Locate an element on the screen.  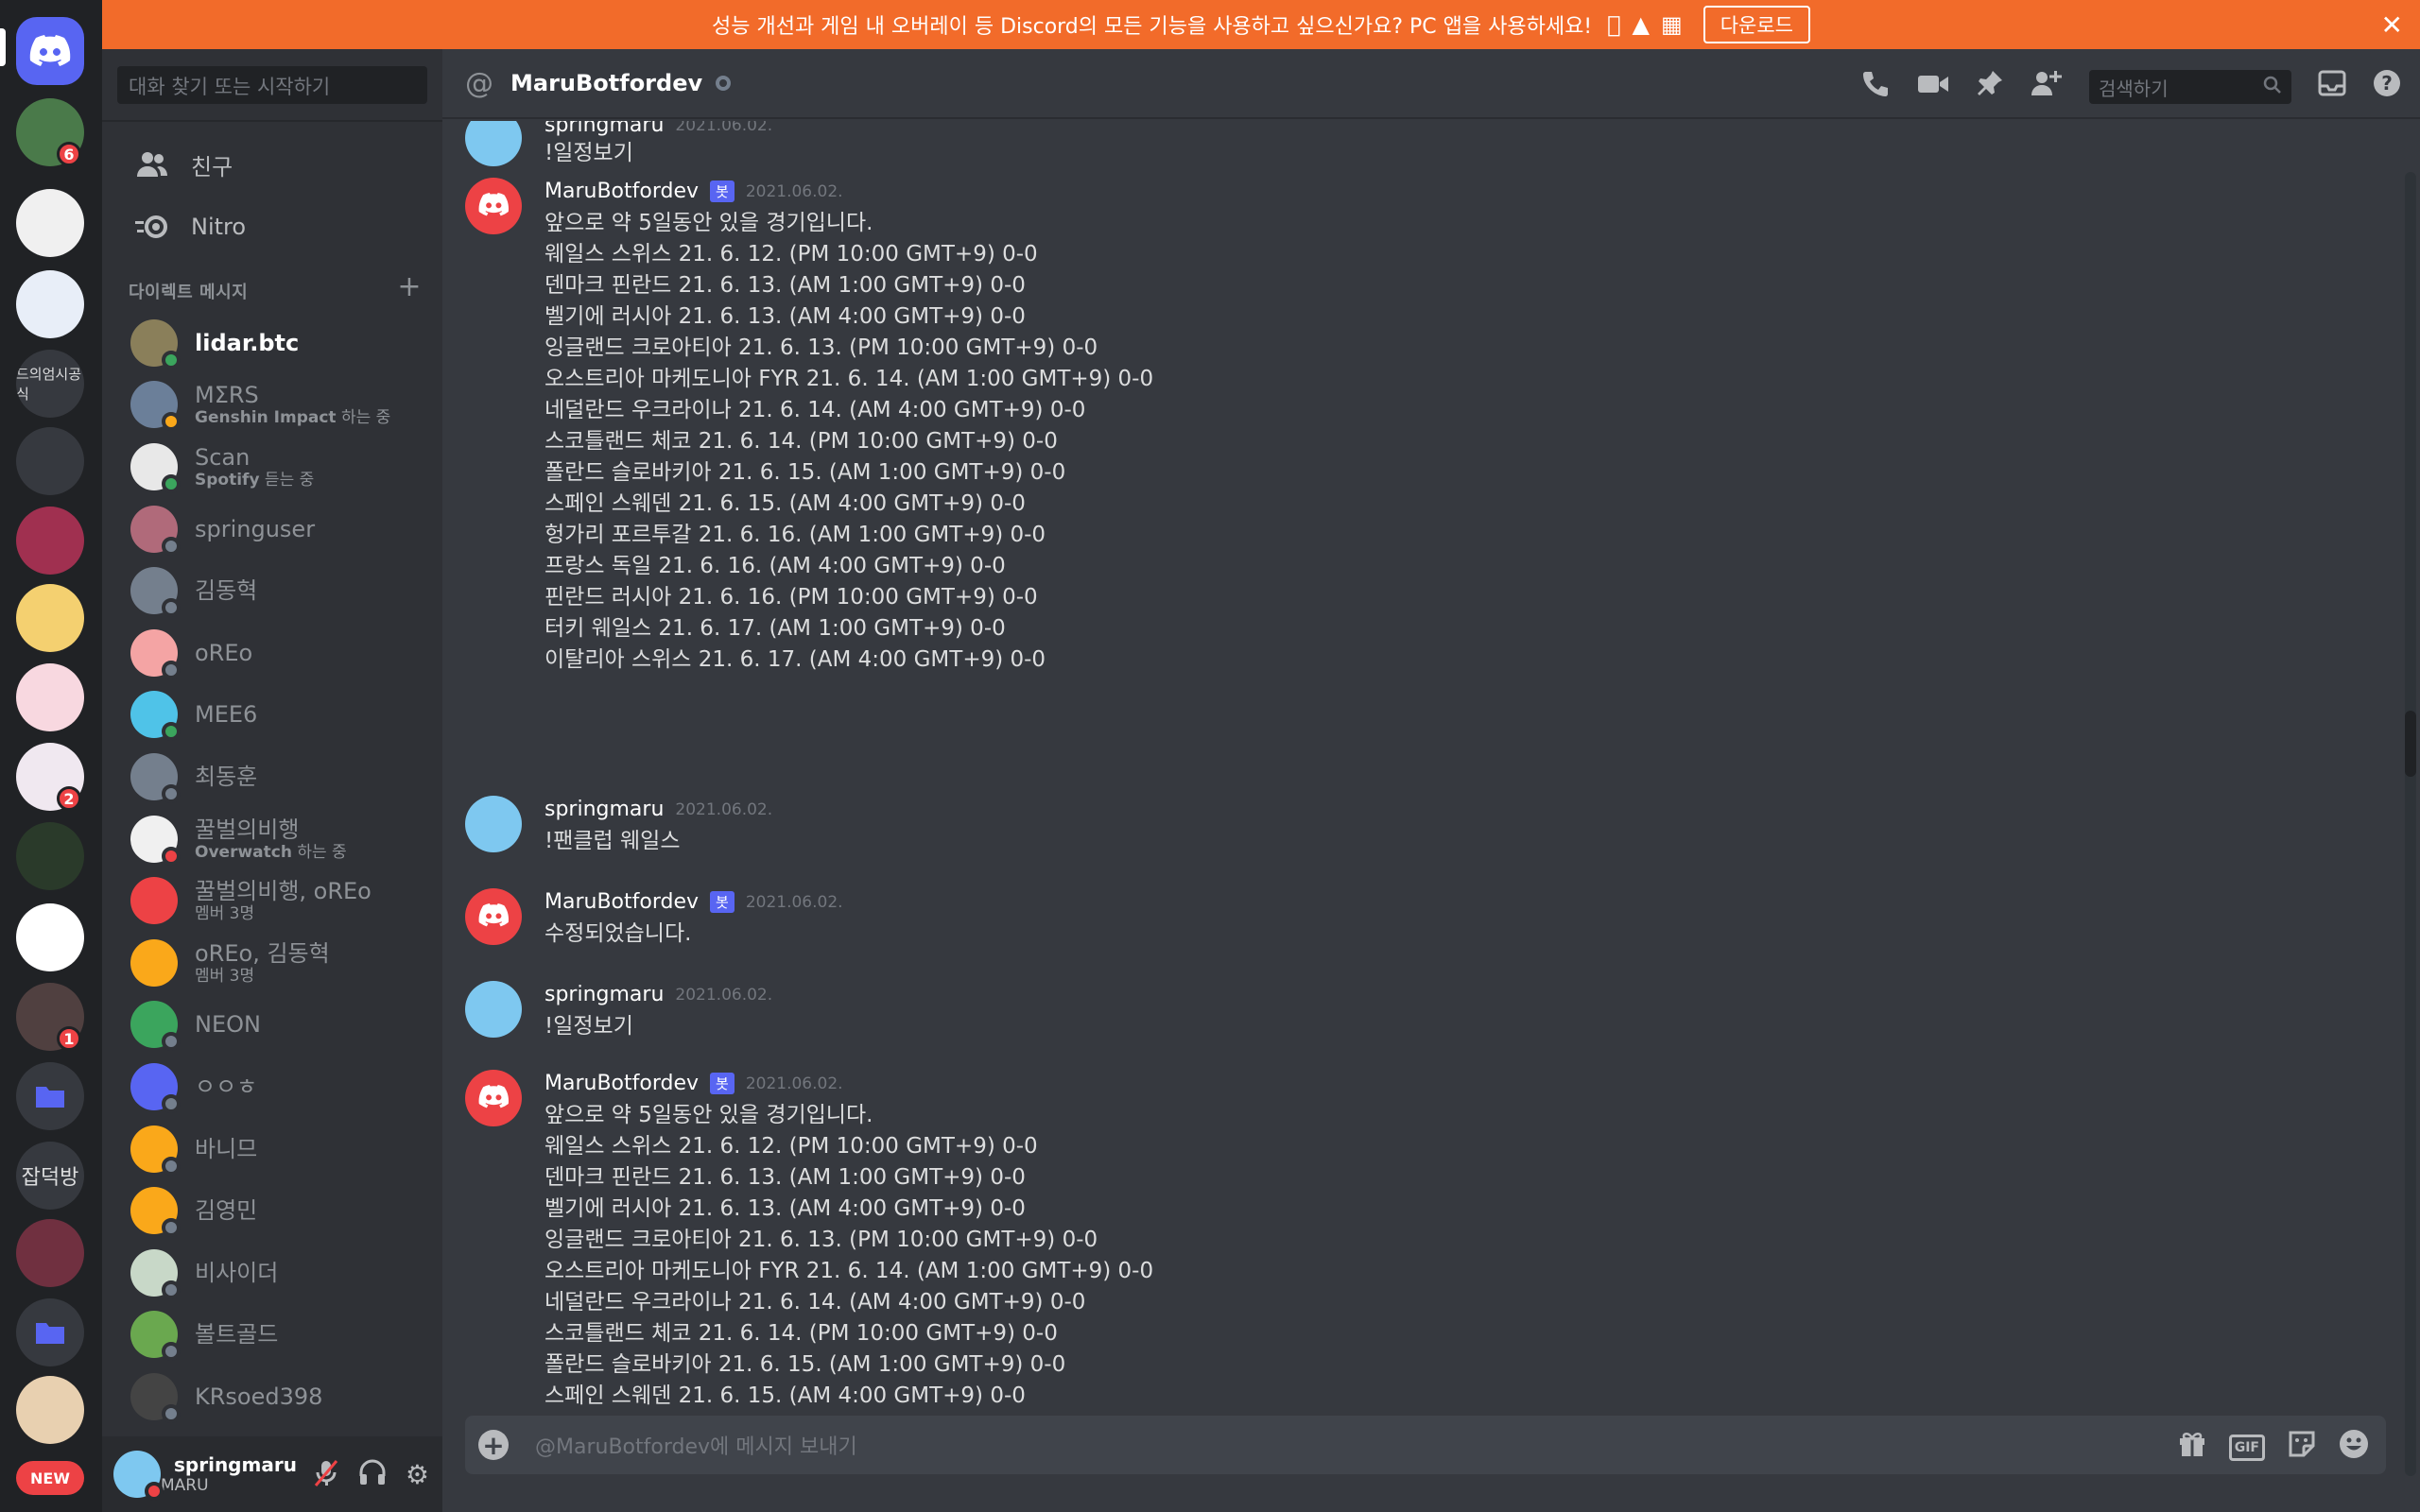
close-icon: ✕ is located at coordinates (2392, 25).